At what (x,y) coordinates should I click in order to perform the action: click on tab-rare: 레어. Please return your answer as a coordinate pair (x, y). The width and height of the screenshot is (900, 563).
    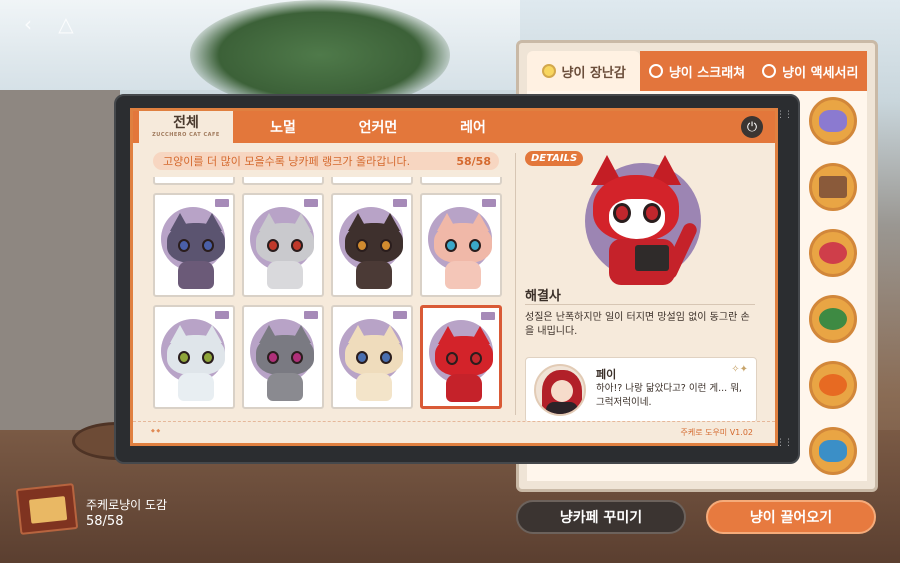
    Looking at the image, I should click on (473, 127).